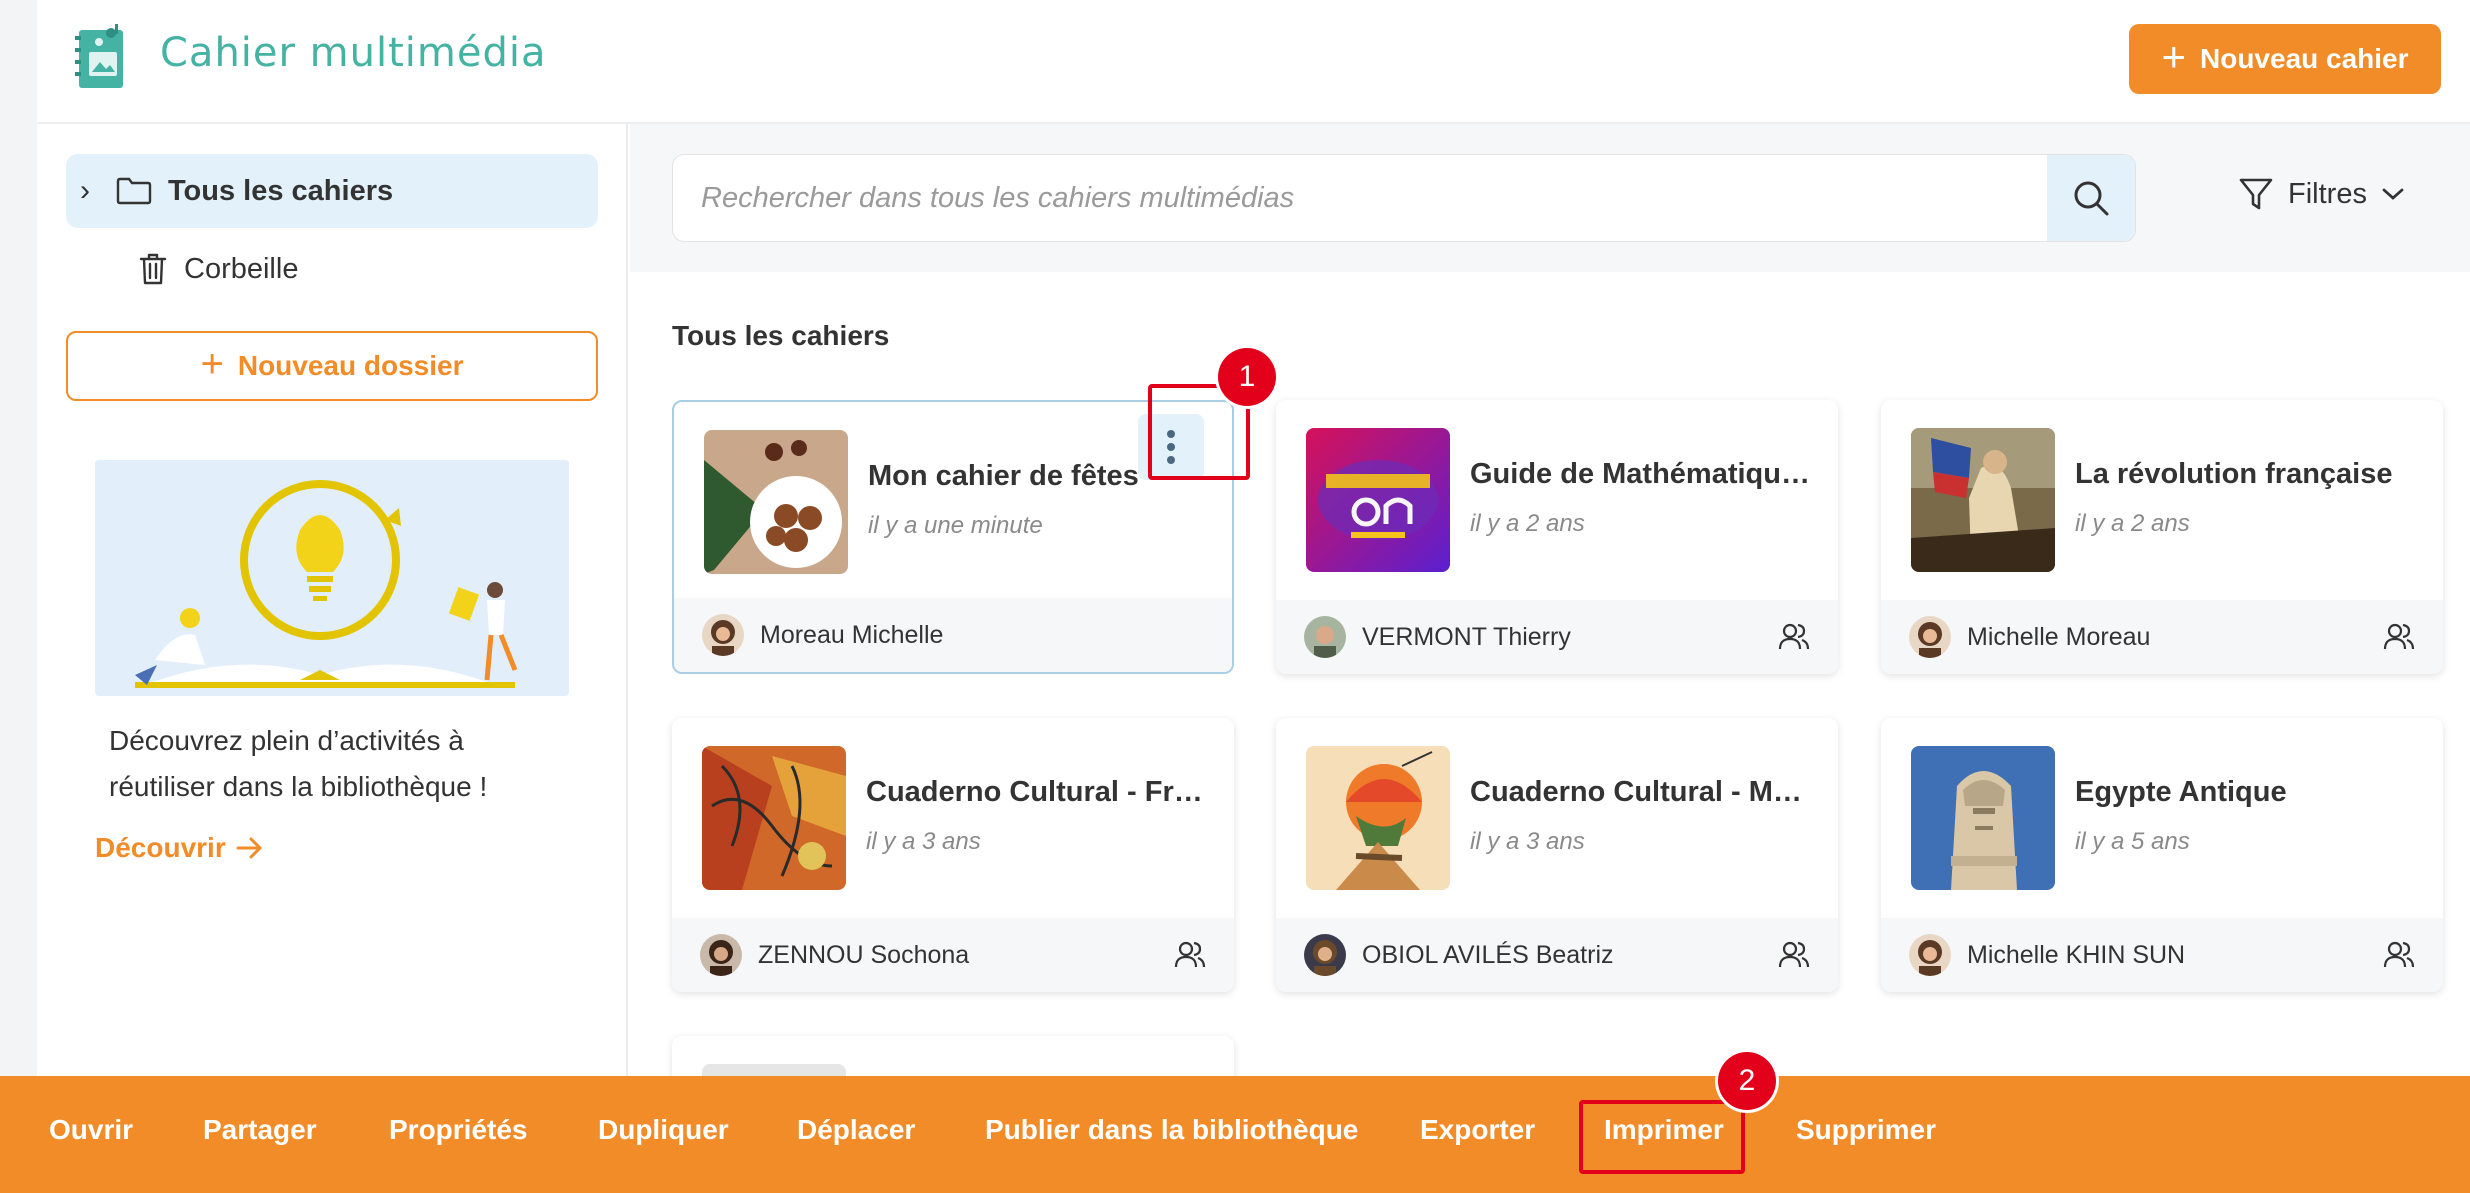 Image resolution: width=2470 pixels, height=1193 pixels. What do you see at coordinates (2076, 954) in the screenshot?
I see `notebook-owner: Michelle KHIN SUN` at bounding box center [2076, 954].